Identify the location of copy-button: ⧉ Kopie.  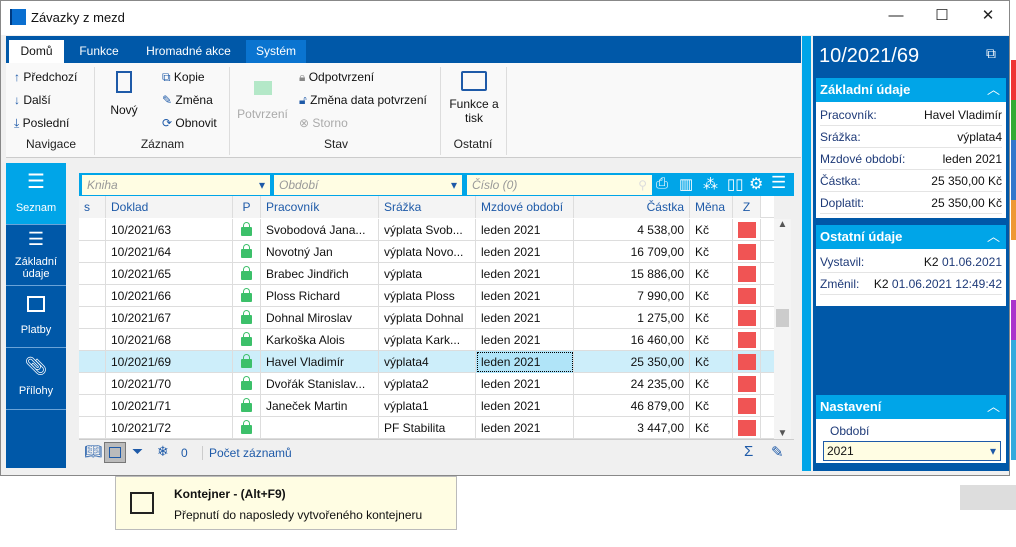
(183, 77).